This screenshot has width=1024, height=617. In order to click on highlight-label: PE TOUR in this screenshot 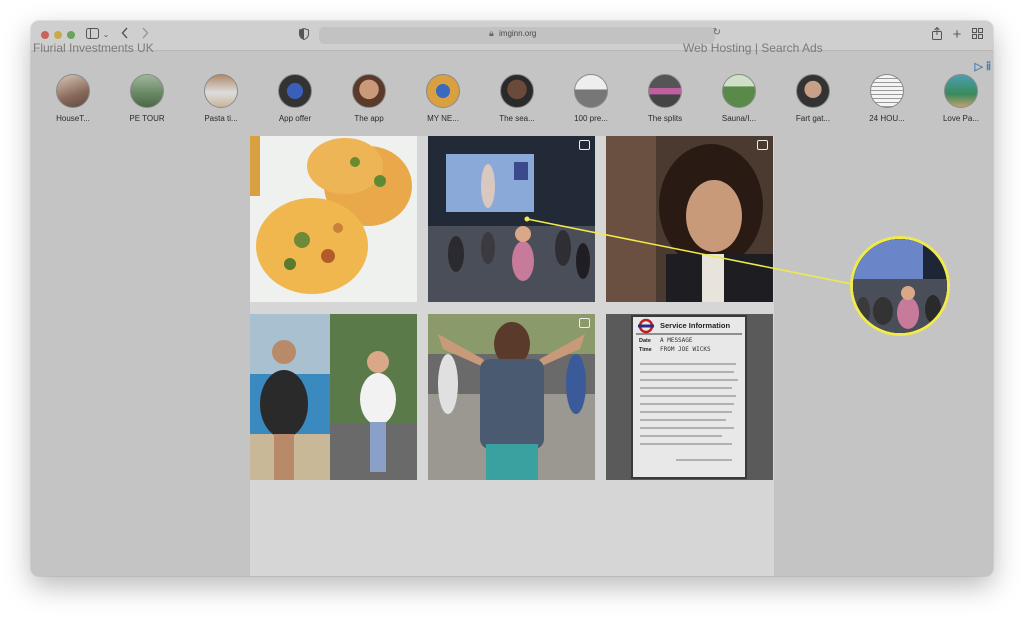, I will do `click(147, 118)`.